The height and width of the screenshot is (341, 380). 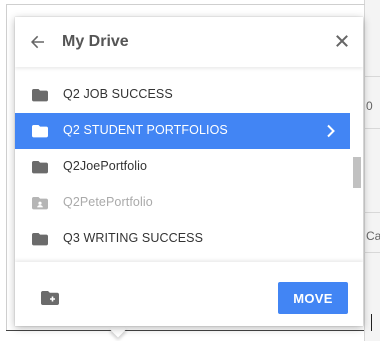 What do you see at coordinates (182, 167) in the screenshot?
I see `folder-row-q2joeportfolio: Q2JoePortfolio` at bounding box center [182, 167].